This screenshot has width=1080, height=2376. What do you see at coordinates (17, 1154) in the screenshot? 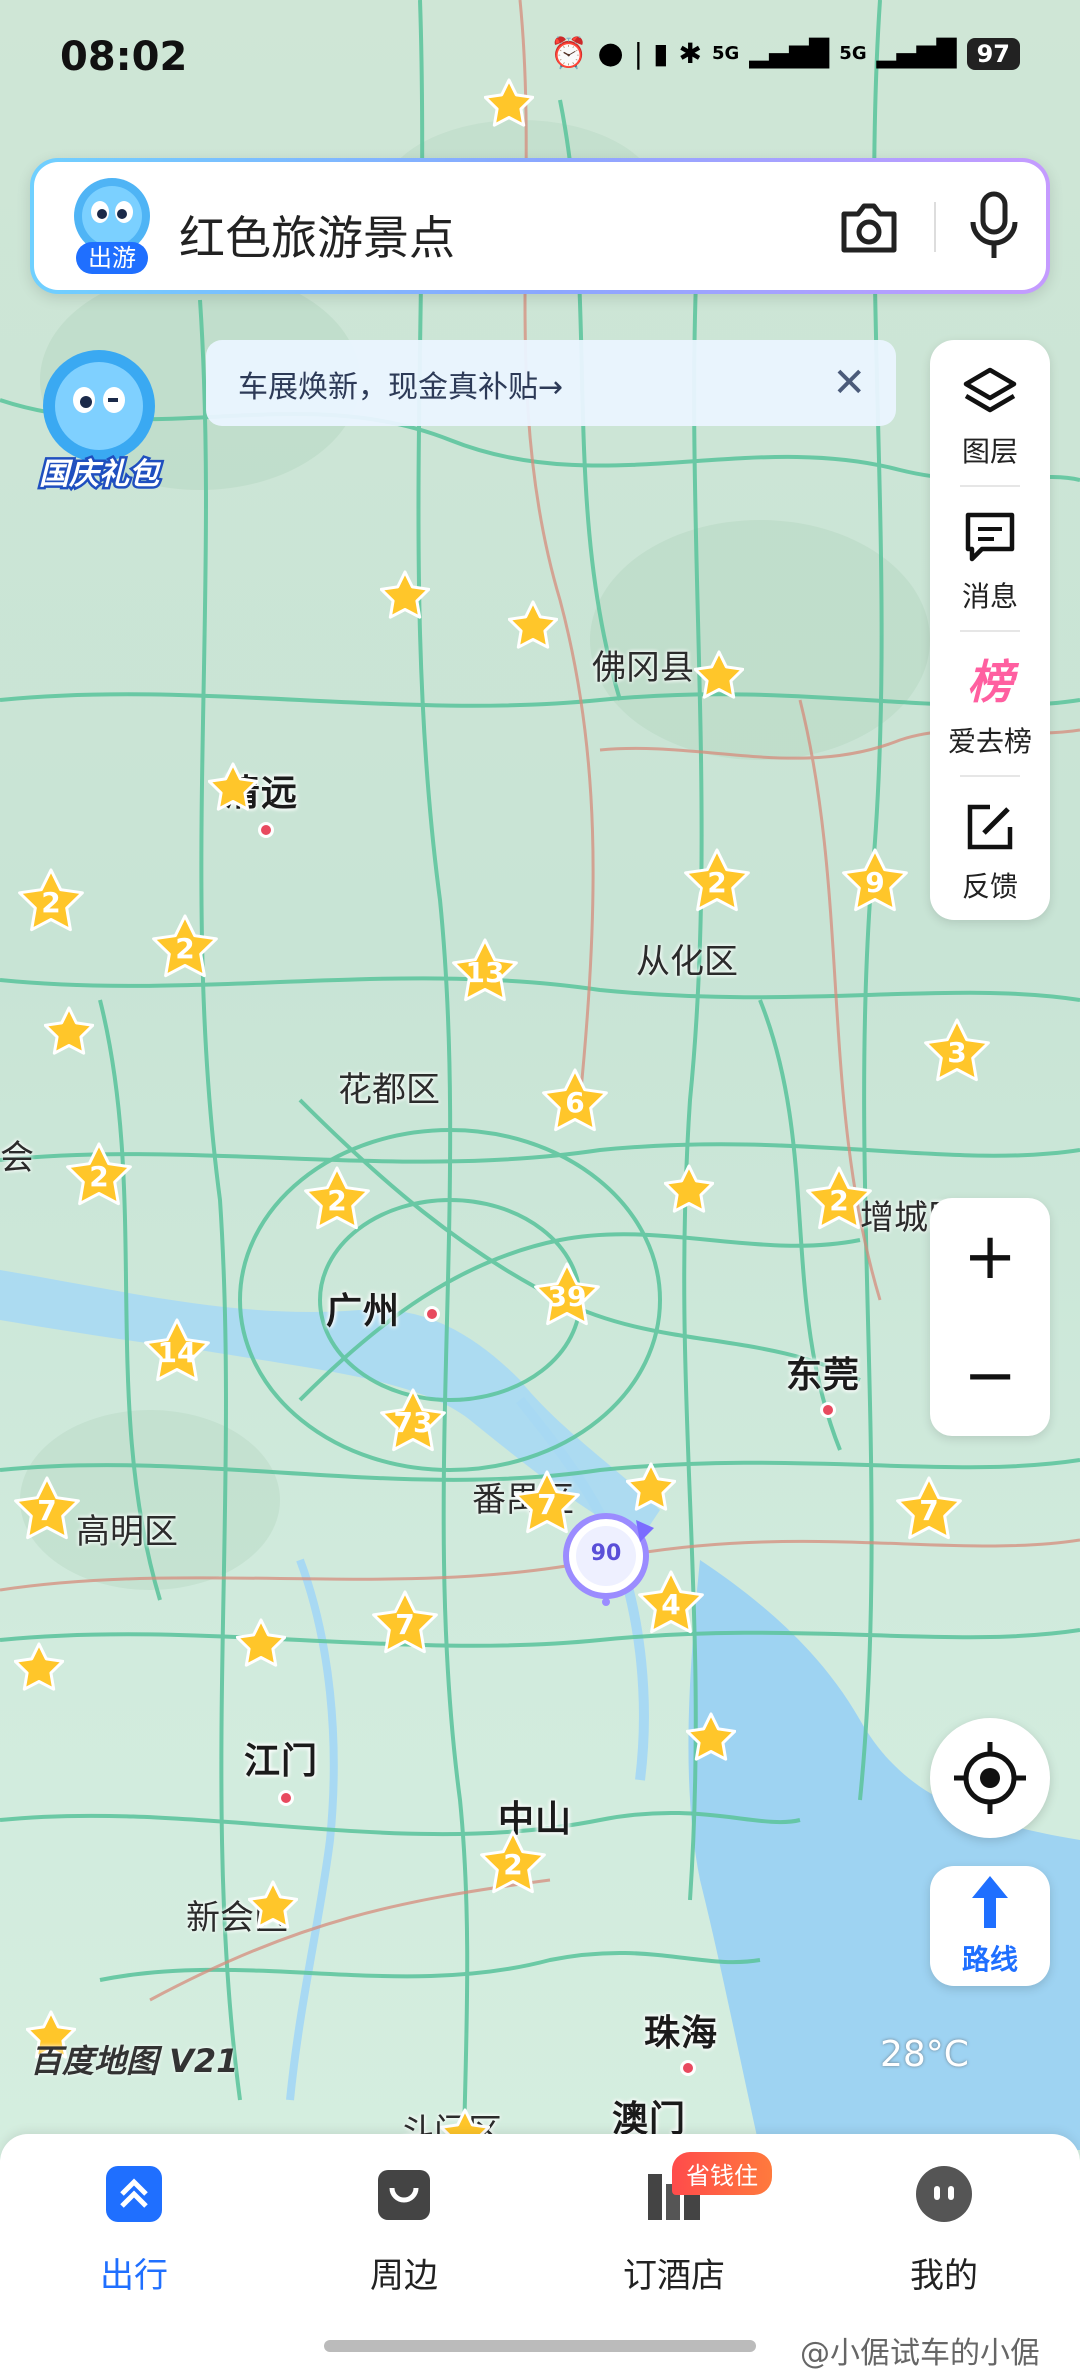
I see `district-label: 会` at bounding box center [17, 1154].